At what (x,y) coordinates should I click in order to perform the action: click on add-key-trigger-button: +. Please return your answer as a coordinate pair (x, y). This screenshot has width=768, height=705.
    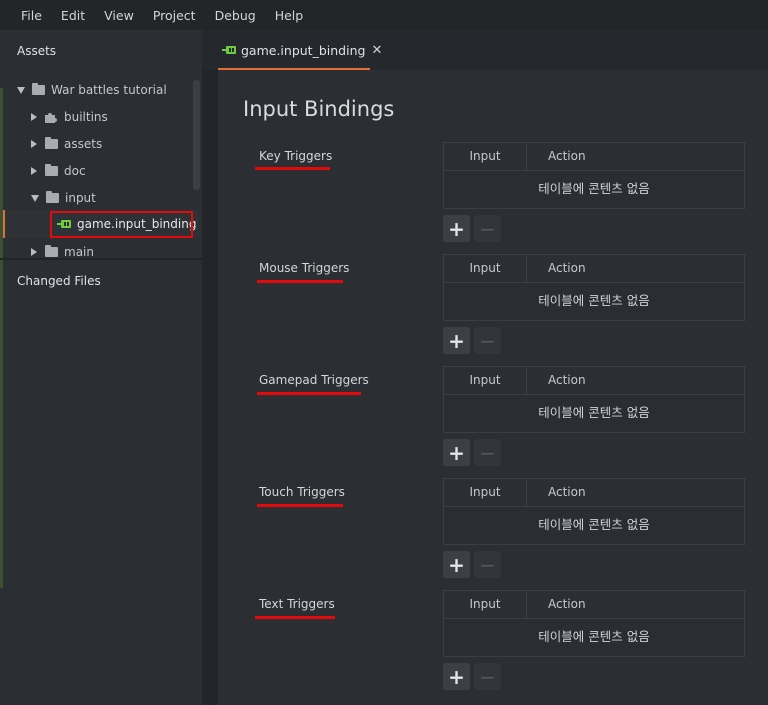
    Looking at the image, I should click on (456, 228).